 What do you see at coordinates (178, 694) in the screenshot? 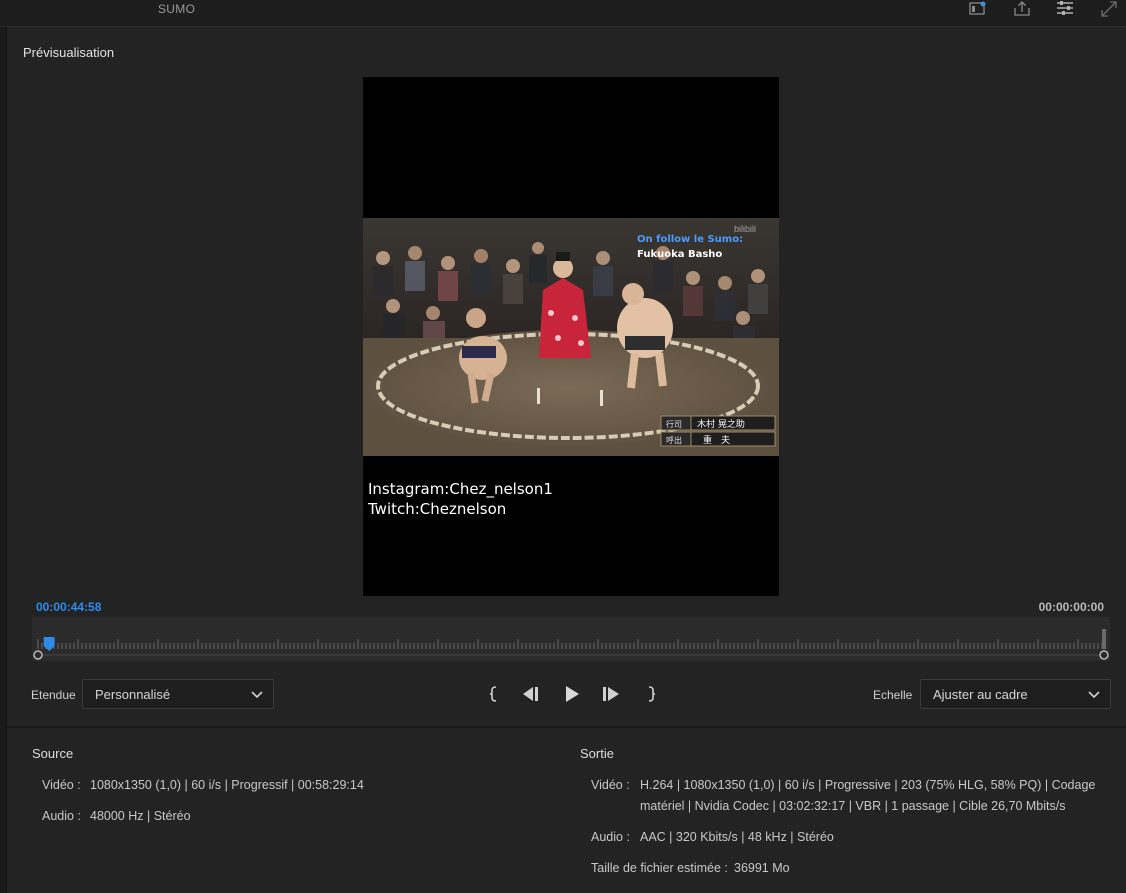
I see `range-dropdown: Personnalisé` at bounding box center [178, 694].